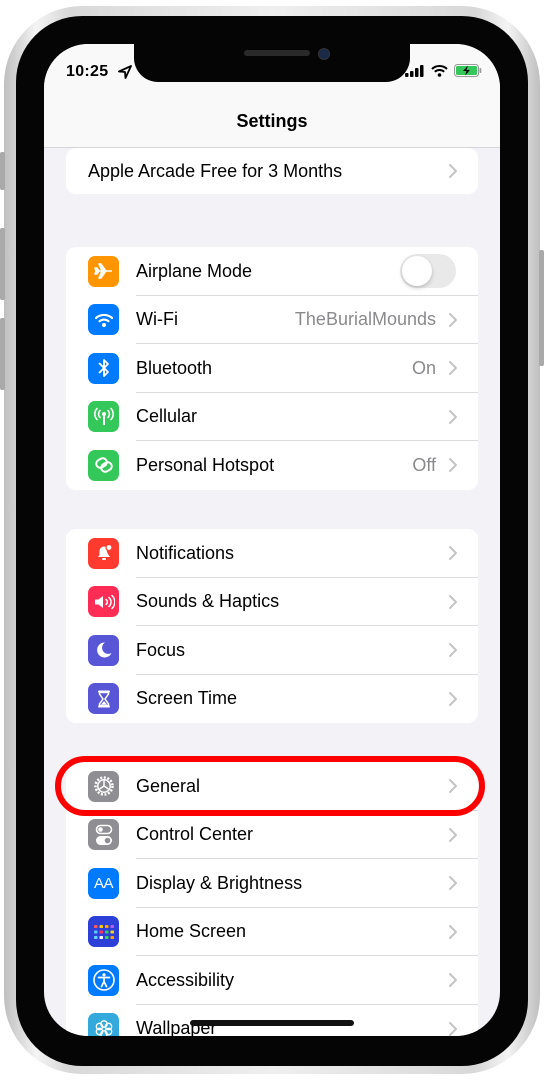 The image size is (544, 1080). What do you see at coordinates (103, 368) in the screenshot?
I see `bluetooth-icon` at bounding box center [103, 368].